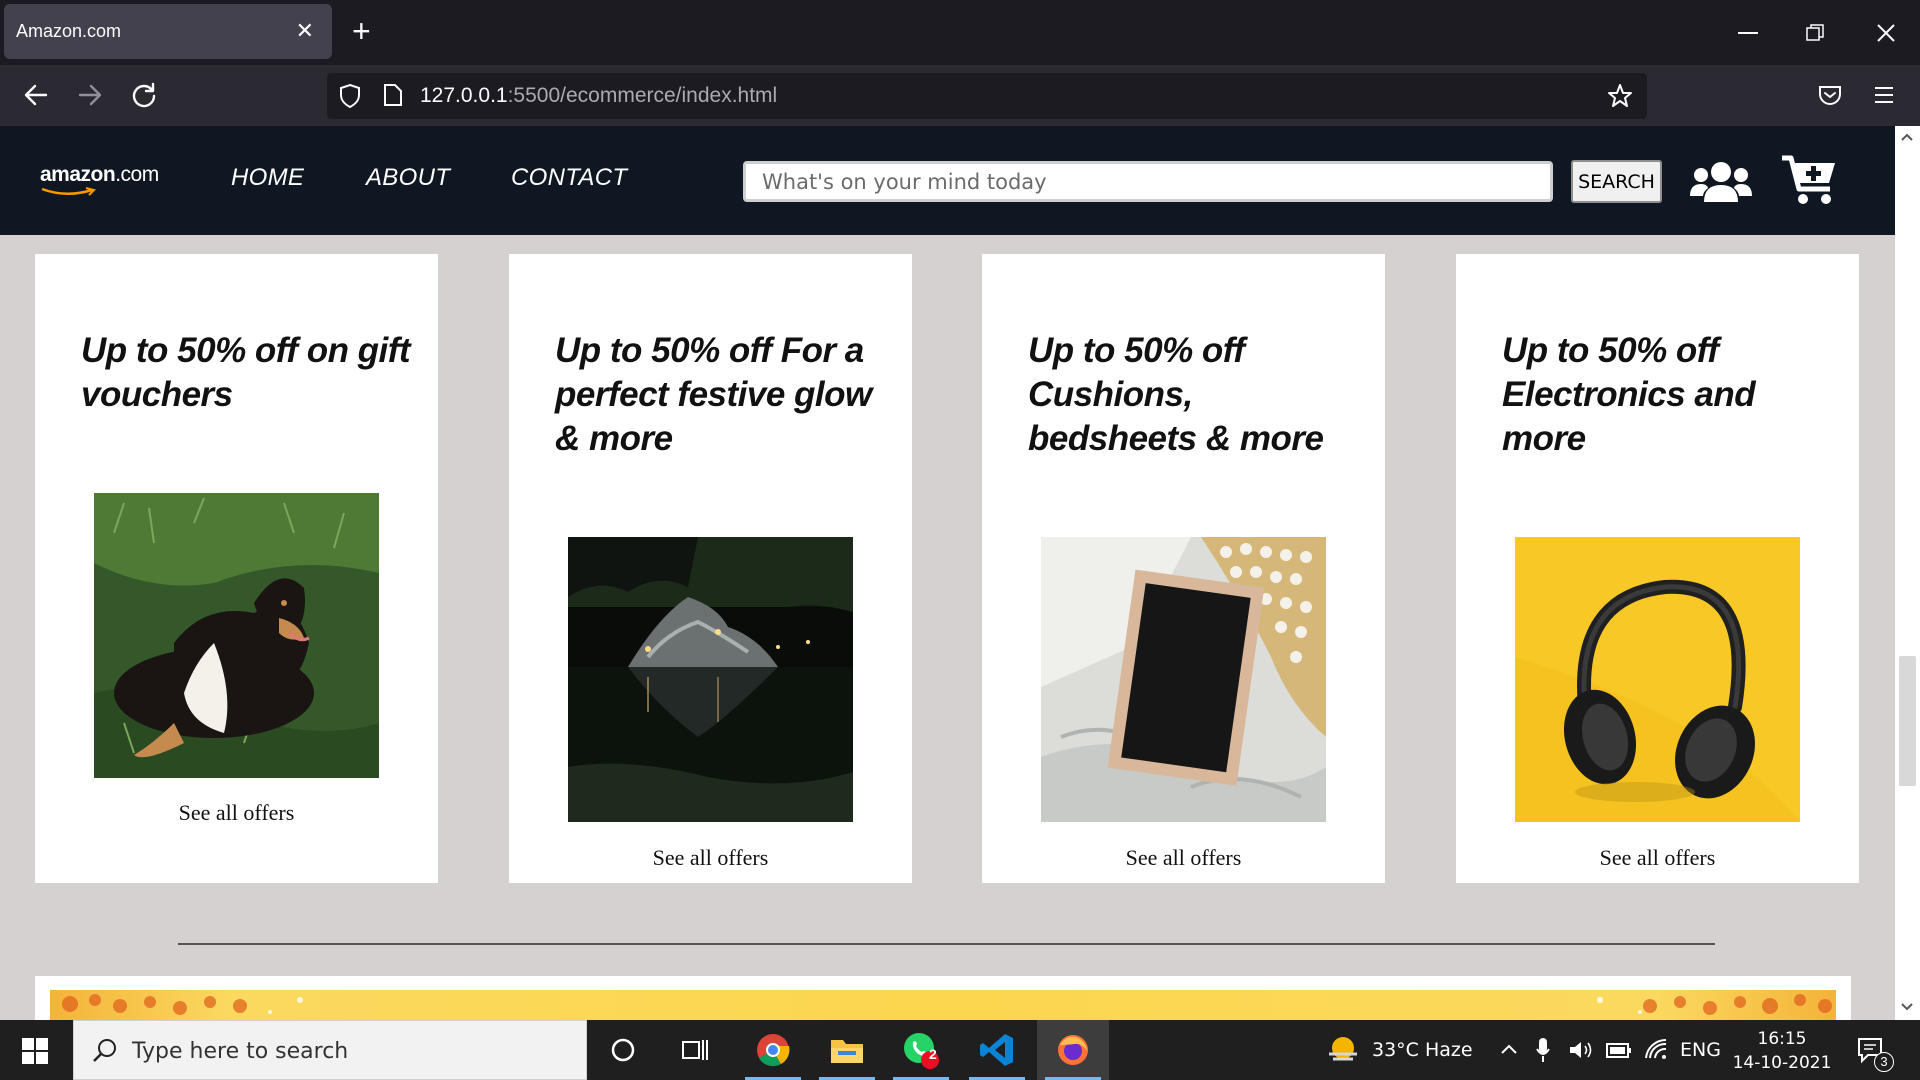  I want to click on site-header: amazon.com HOME ABOUT CONTACT SEARCH, so click(947, 180).